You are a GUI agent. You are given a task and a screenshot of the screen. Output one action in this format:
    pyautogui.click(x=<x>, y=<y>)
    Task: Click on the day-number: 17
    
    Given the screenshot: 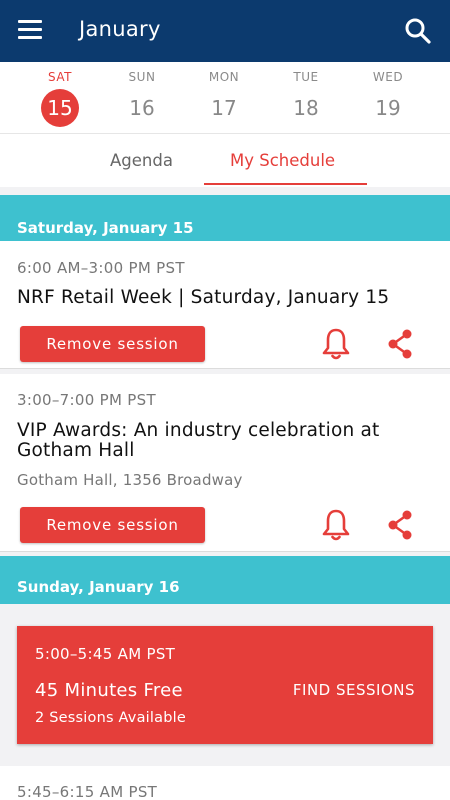 What is the action you would take?
    pyautogui.click(x=224, y=108)
    